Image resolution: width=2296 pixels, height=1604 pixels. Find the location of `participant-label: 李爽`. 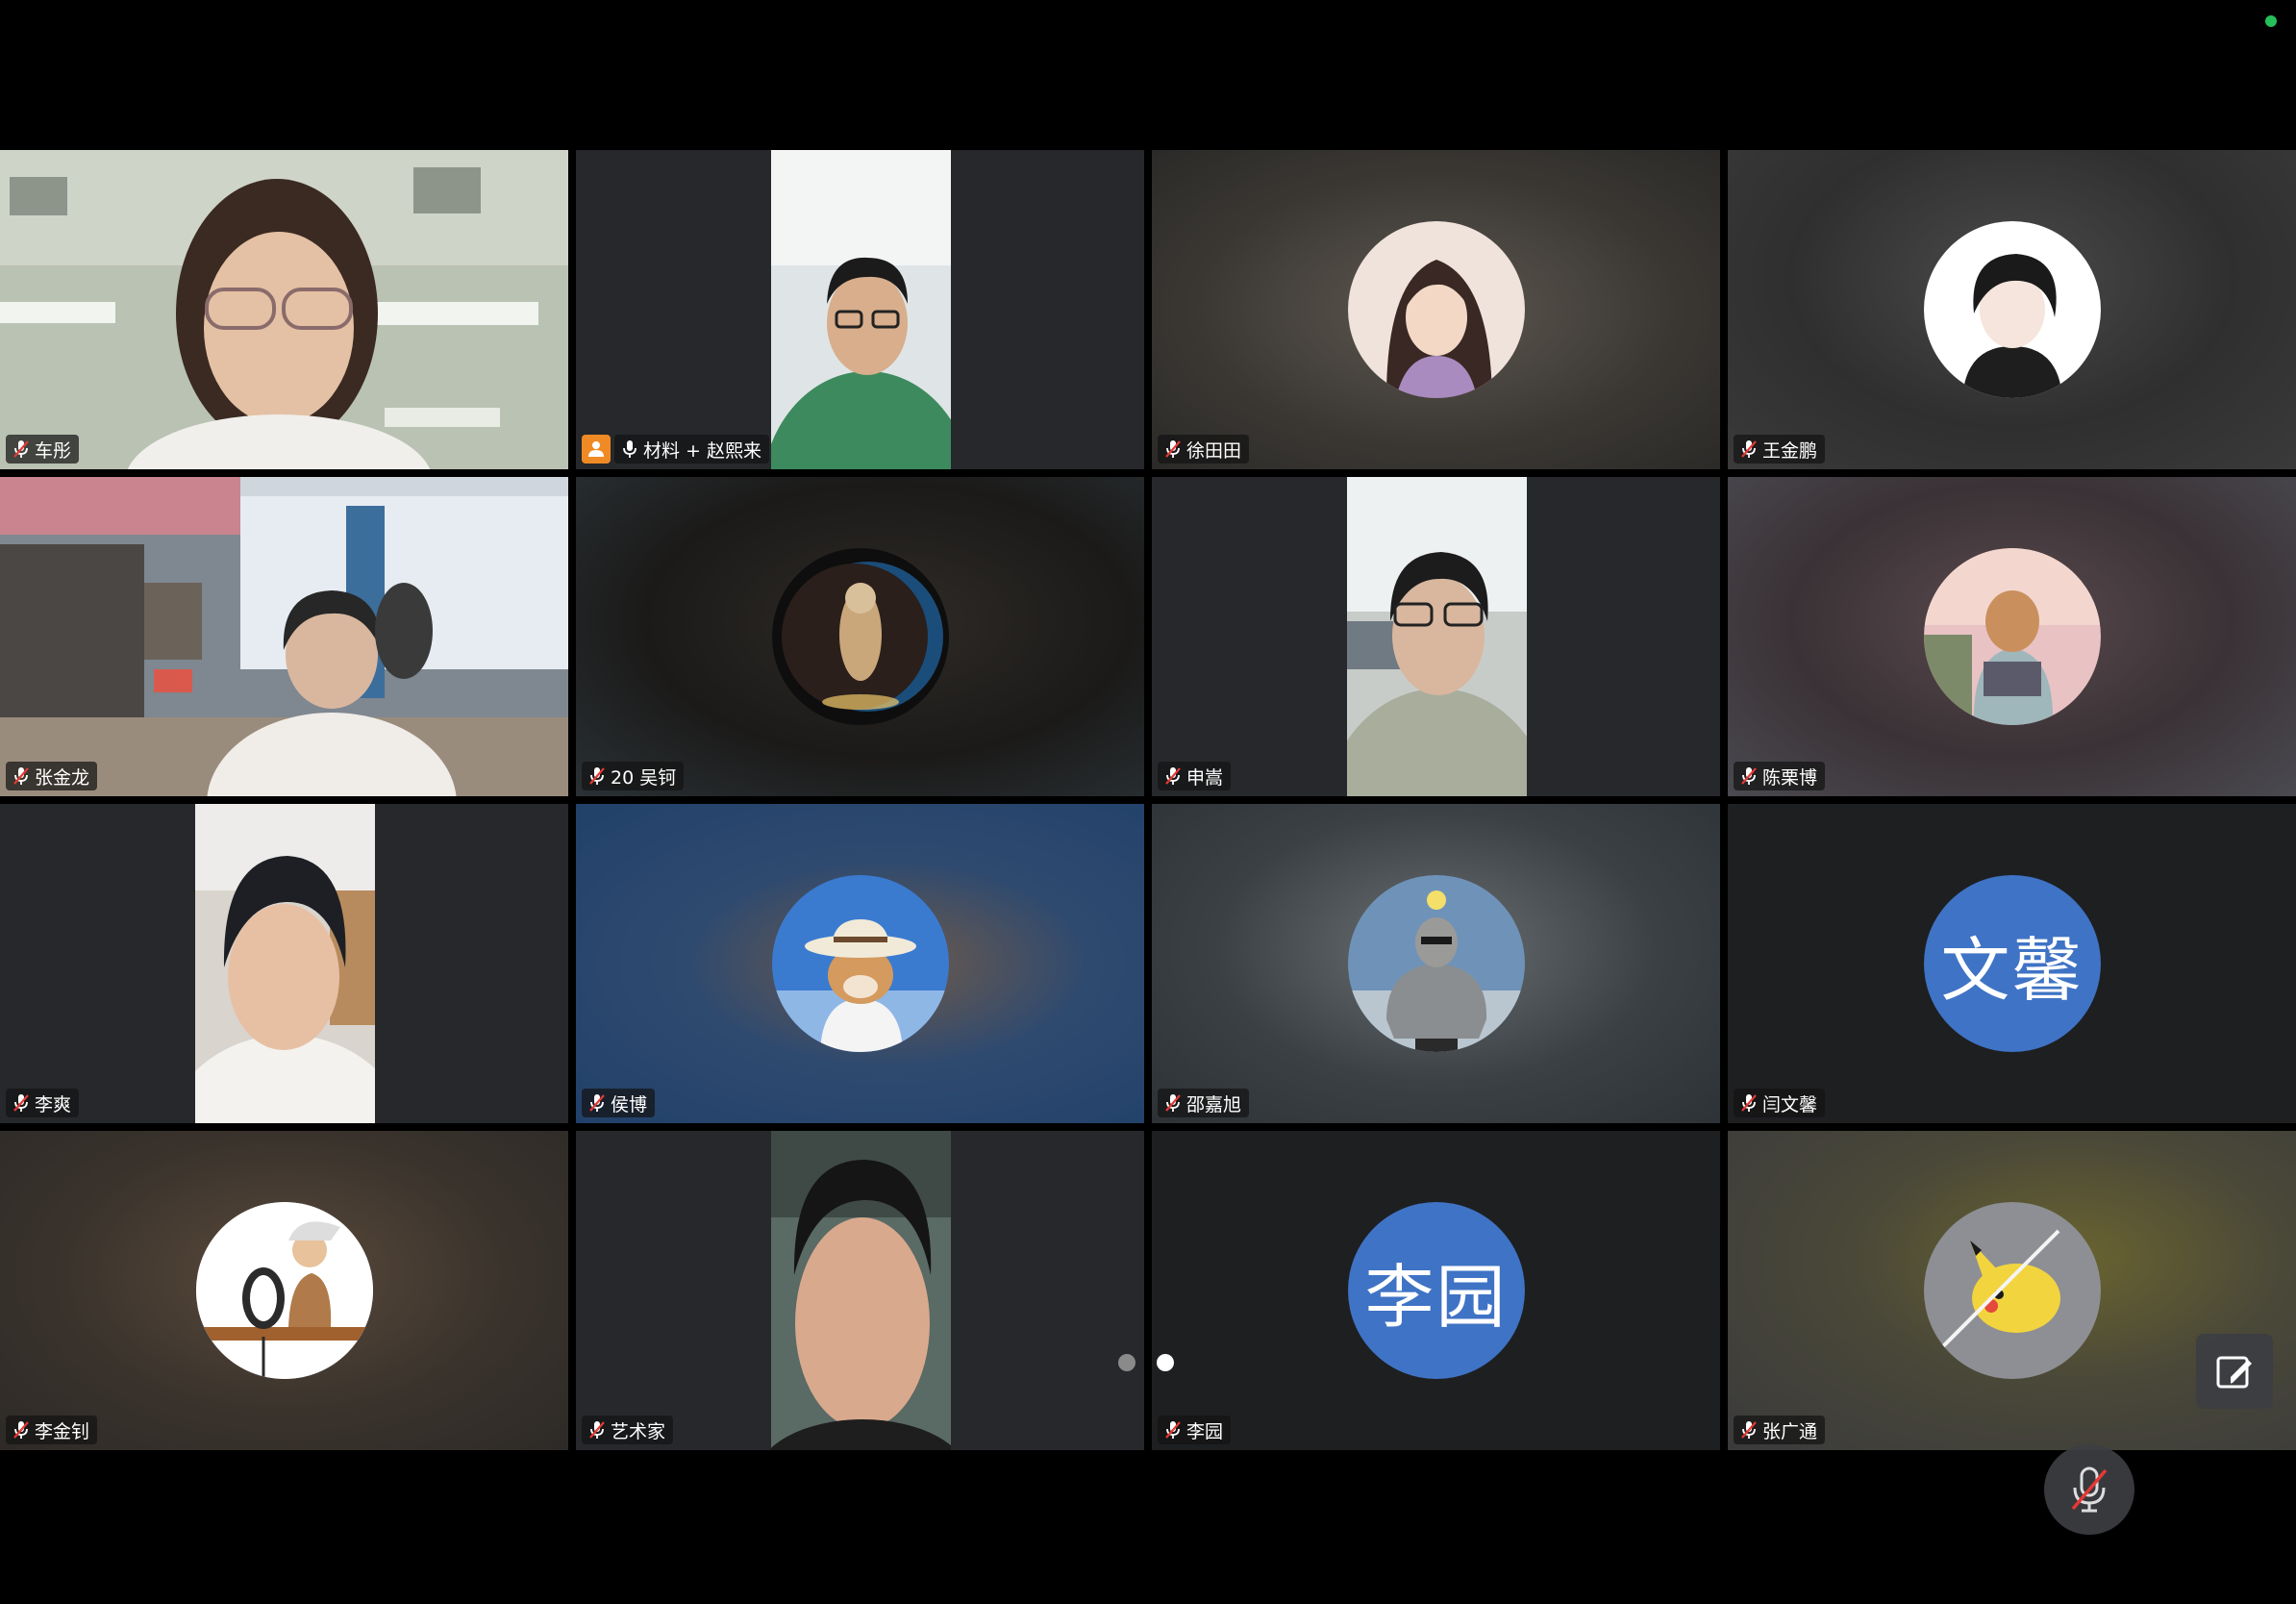

participant-label: 李爽 is located at coordinates (43, 1103).